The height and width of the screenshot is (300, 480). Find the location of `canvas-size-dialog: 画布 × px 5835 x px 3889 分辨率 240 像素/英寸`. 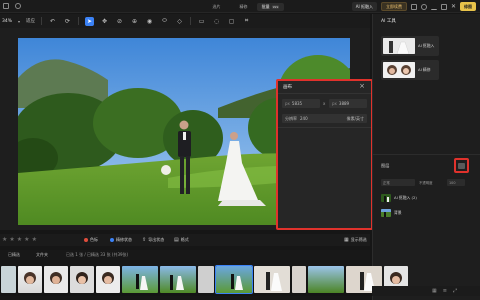

canvas-size-dialog: 画布 × px 5835 x px 3889 分辨率 240 像素/英寸 is located at coordinates (324, 154).